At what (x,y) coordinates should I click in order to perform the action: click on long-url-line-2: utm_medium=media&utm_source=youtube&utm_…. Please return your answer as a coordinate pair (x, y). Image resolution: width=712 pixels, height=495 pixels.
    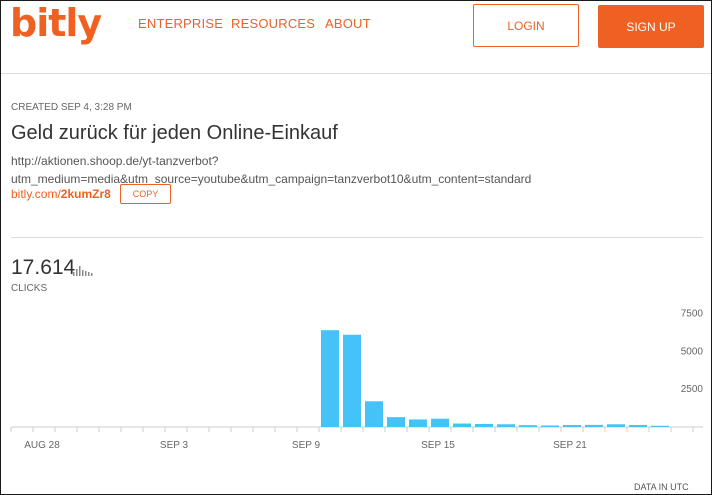
    Looking at the image, I should click on (271, 179).